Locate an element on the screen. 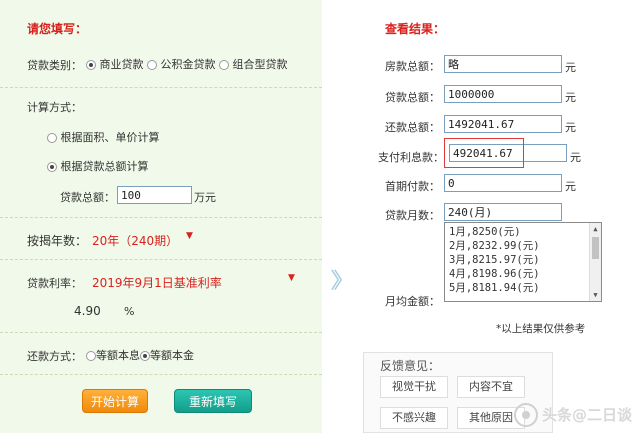 This screenshot has height=433, width=640. repay-label: 还款方式： is located at coordinates (54, 356).